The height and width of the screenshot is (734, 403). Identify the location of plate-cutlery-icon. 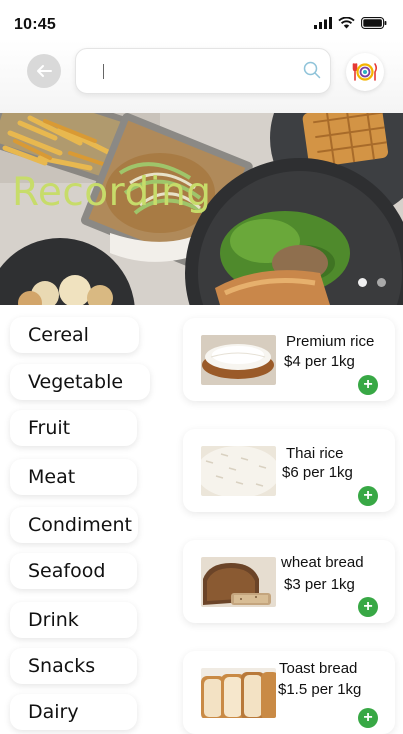
(365, 72).